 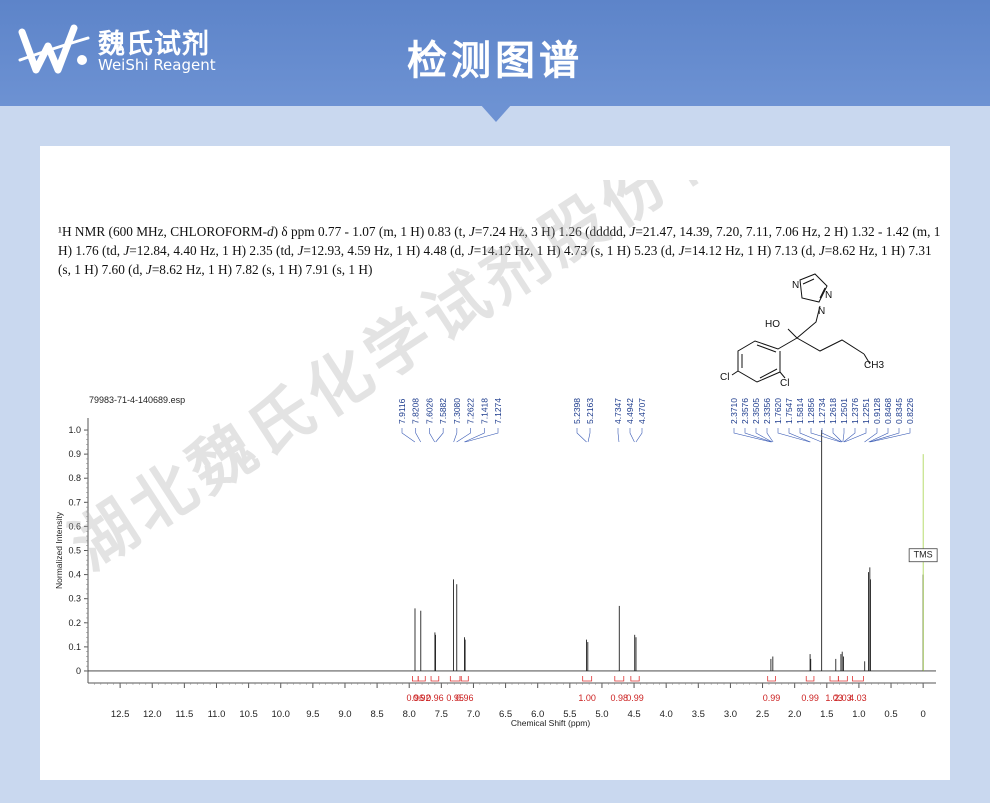 I want to click on molecule-atom-label: Cl, so click(x=724, y=377).